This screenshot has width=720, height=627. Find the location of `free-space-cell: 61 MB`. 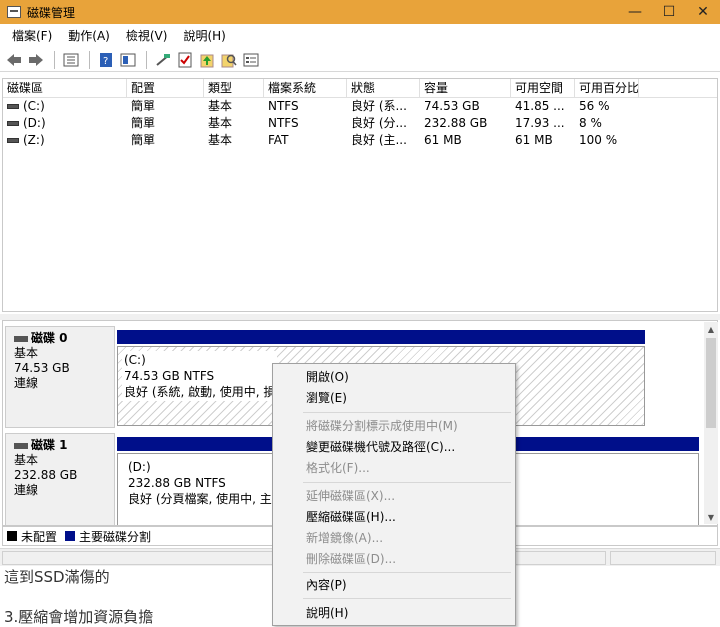

free-space-cell: 61 MB is located at coordinates (534, 140).